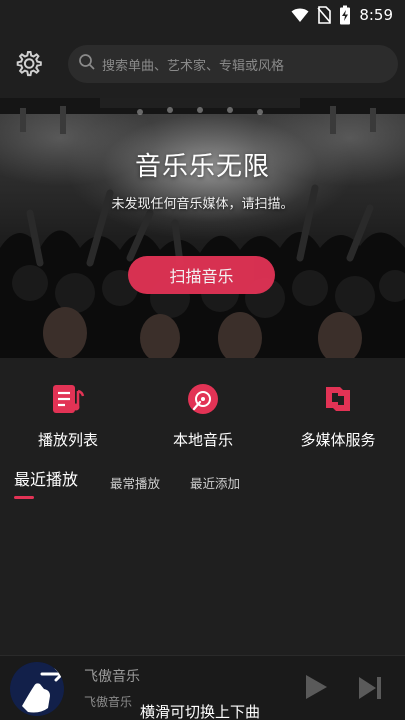 Image resolution: width=405 pixels, height=720 pixels. What do you see at coordinates (370, 688) in the screenshot?
I see `next-track-icon` at bounding box center [370, 688].